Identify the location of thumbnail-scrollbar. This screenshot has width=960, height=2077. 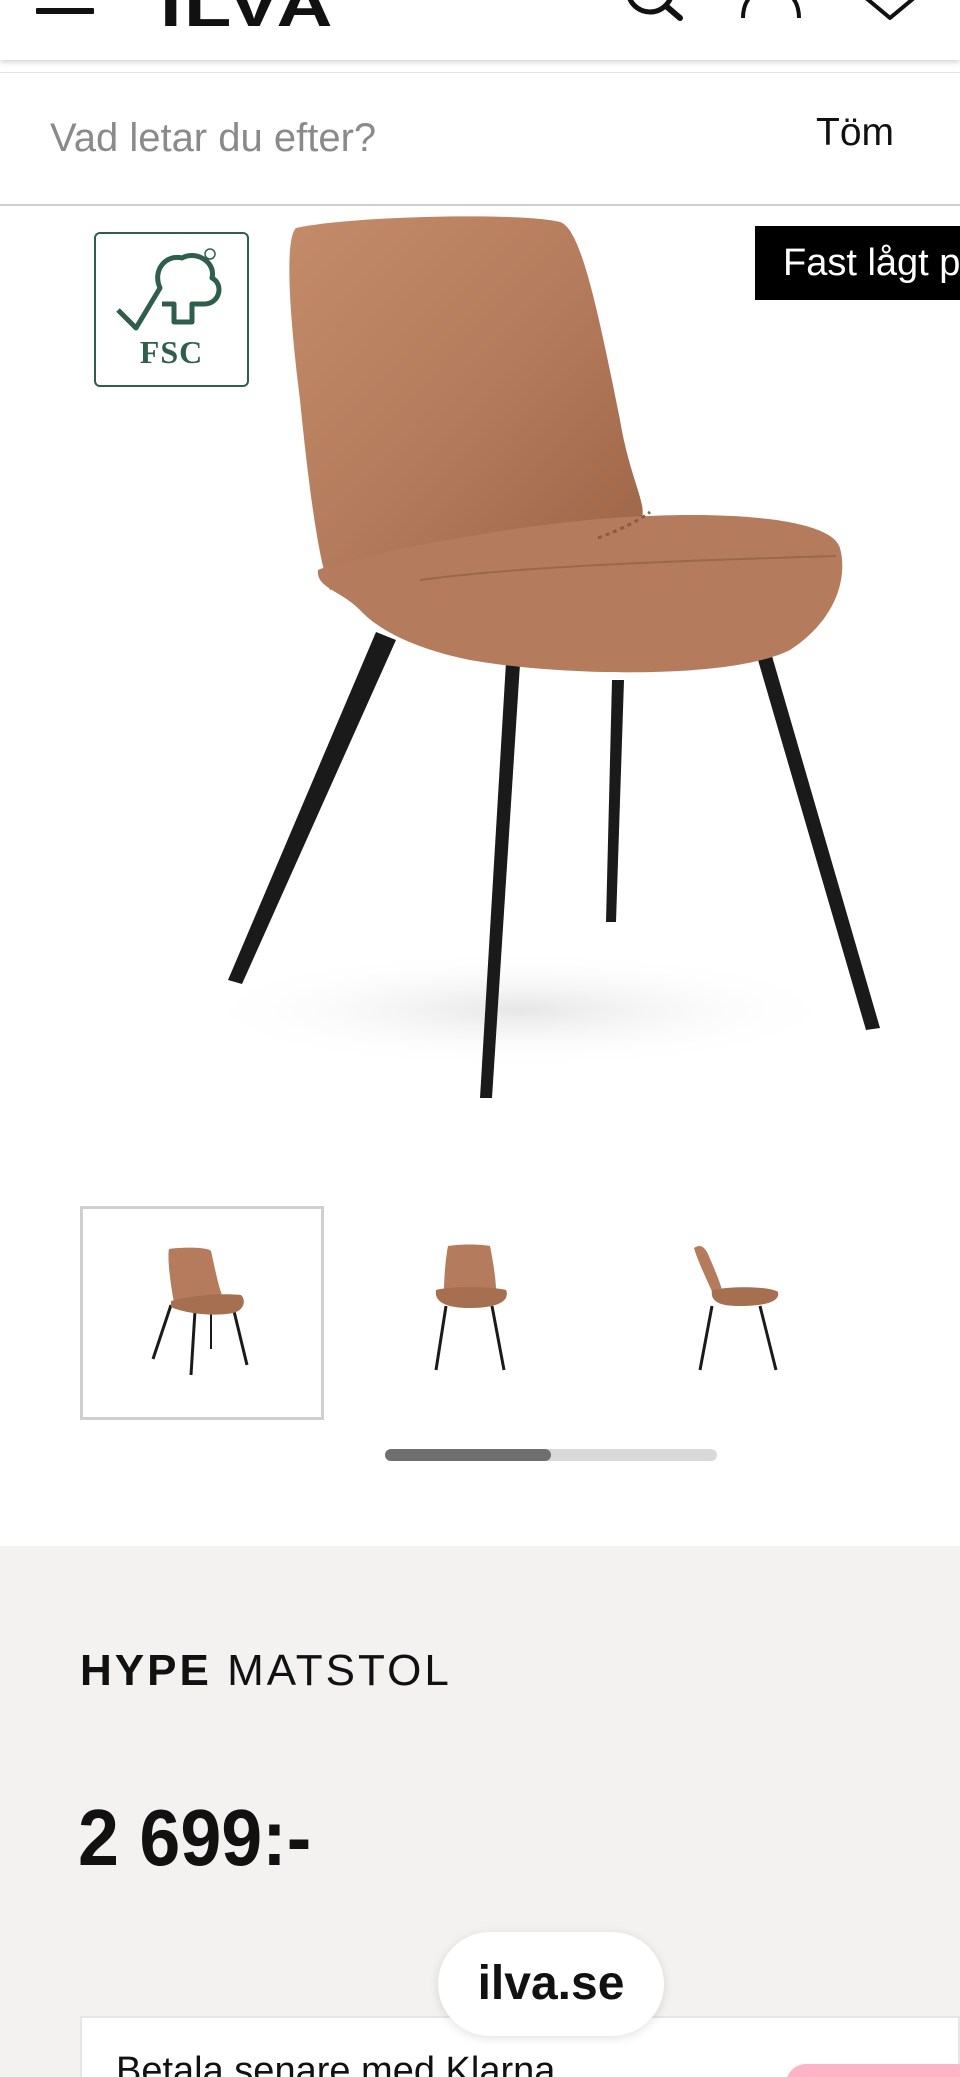
(551, 1455).